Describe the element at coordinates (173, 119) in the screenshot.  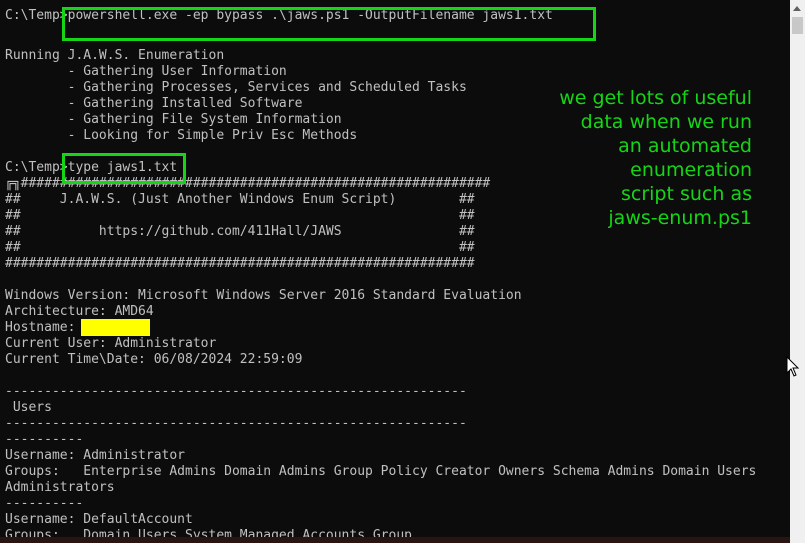
I see `output-line: - Gathering File System Information` at that location.